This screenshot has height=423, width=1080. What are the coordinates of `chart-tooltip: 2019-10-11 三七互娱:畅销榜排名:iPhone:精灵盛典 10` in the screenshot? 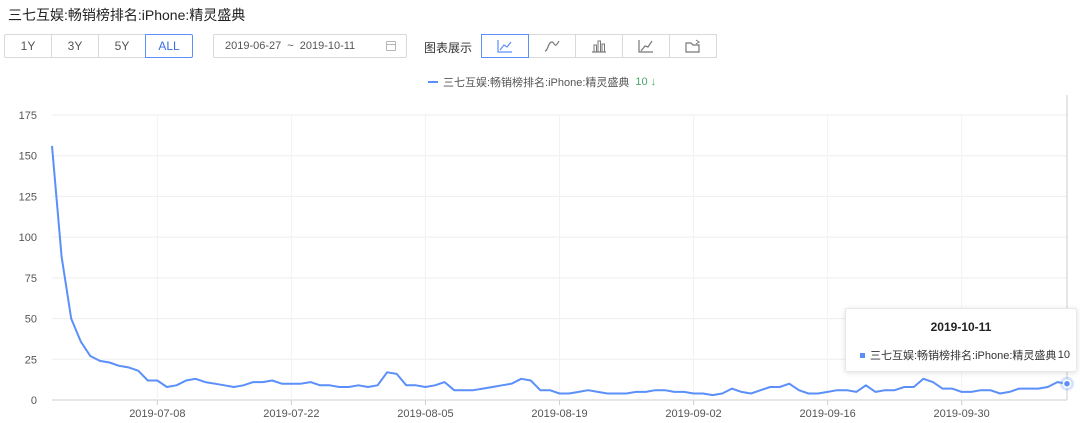 It's located at (961, 340).